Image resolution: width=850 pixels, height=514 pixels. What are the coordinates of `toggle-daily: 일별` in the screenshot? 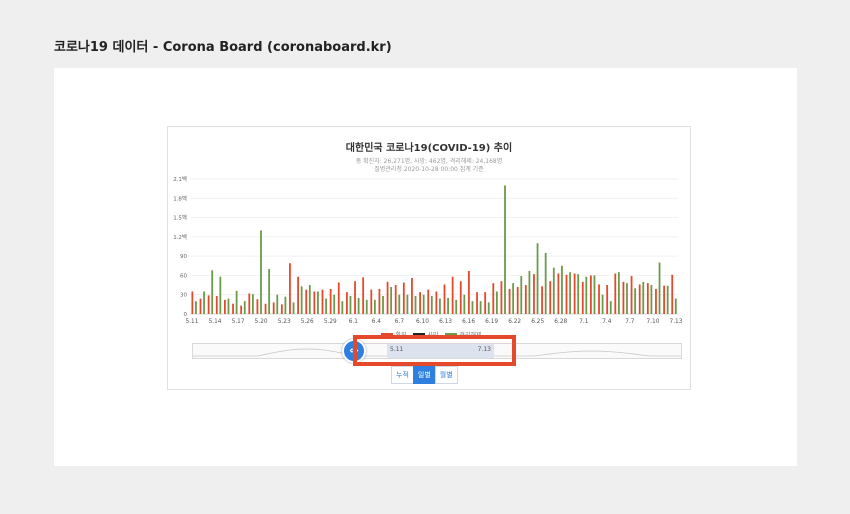 It's located at (424, 375).